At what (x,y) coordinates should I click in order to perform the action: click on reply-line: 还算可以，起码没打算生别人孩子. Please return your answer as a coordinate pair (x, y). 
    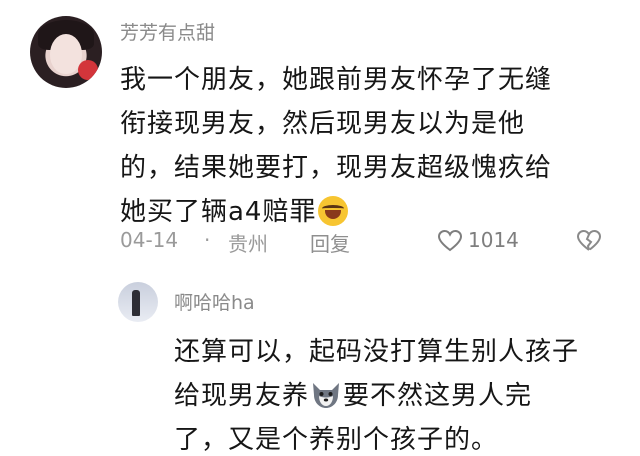
    Looking at the image, I should click on (377, 352).